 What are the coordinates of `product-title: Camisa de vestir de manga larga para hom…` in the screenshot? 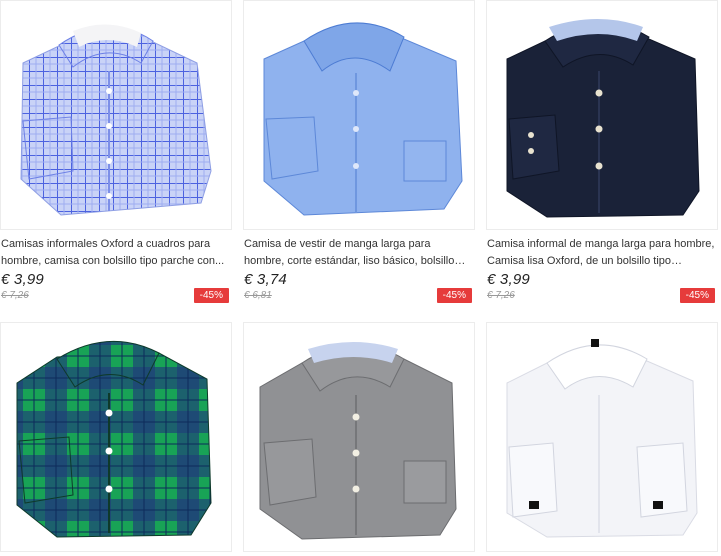 It's located at (358, 253).